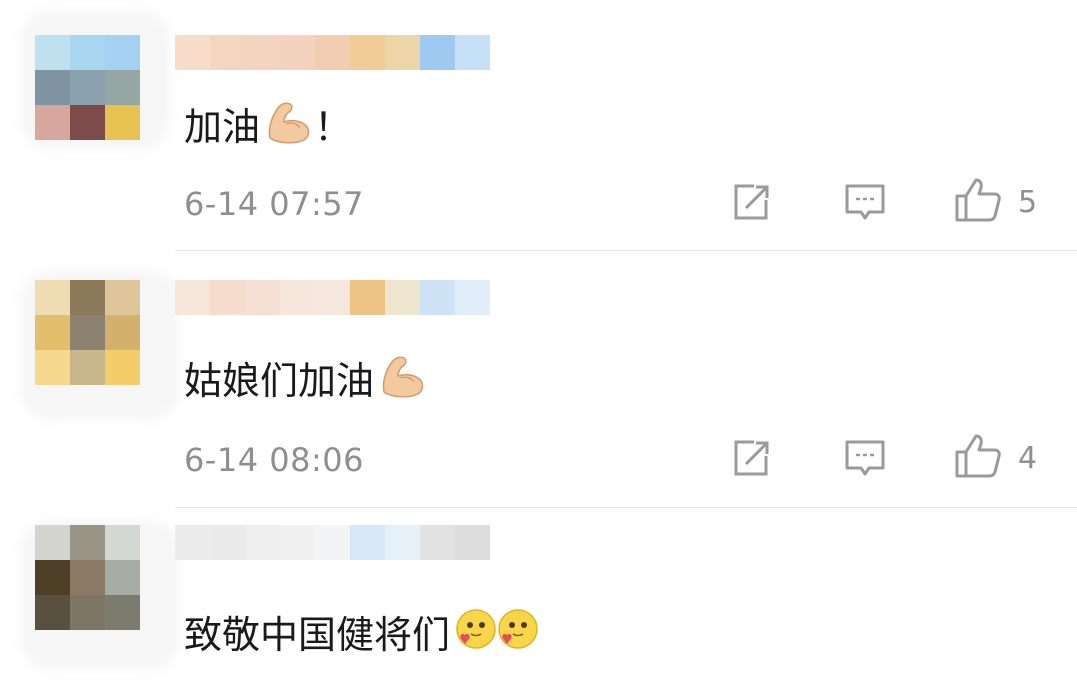 The height and width of the screenshot is (680, 1077). I want to click on comment-text-body: 致敬中国健将们, so click(317, 634).